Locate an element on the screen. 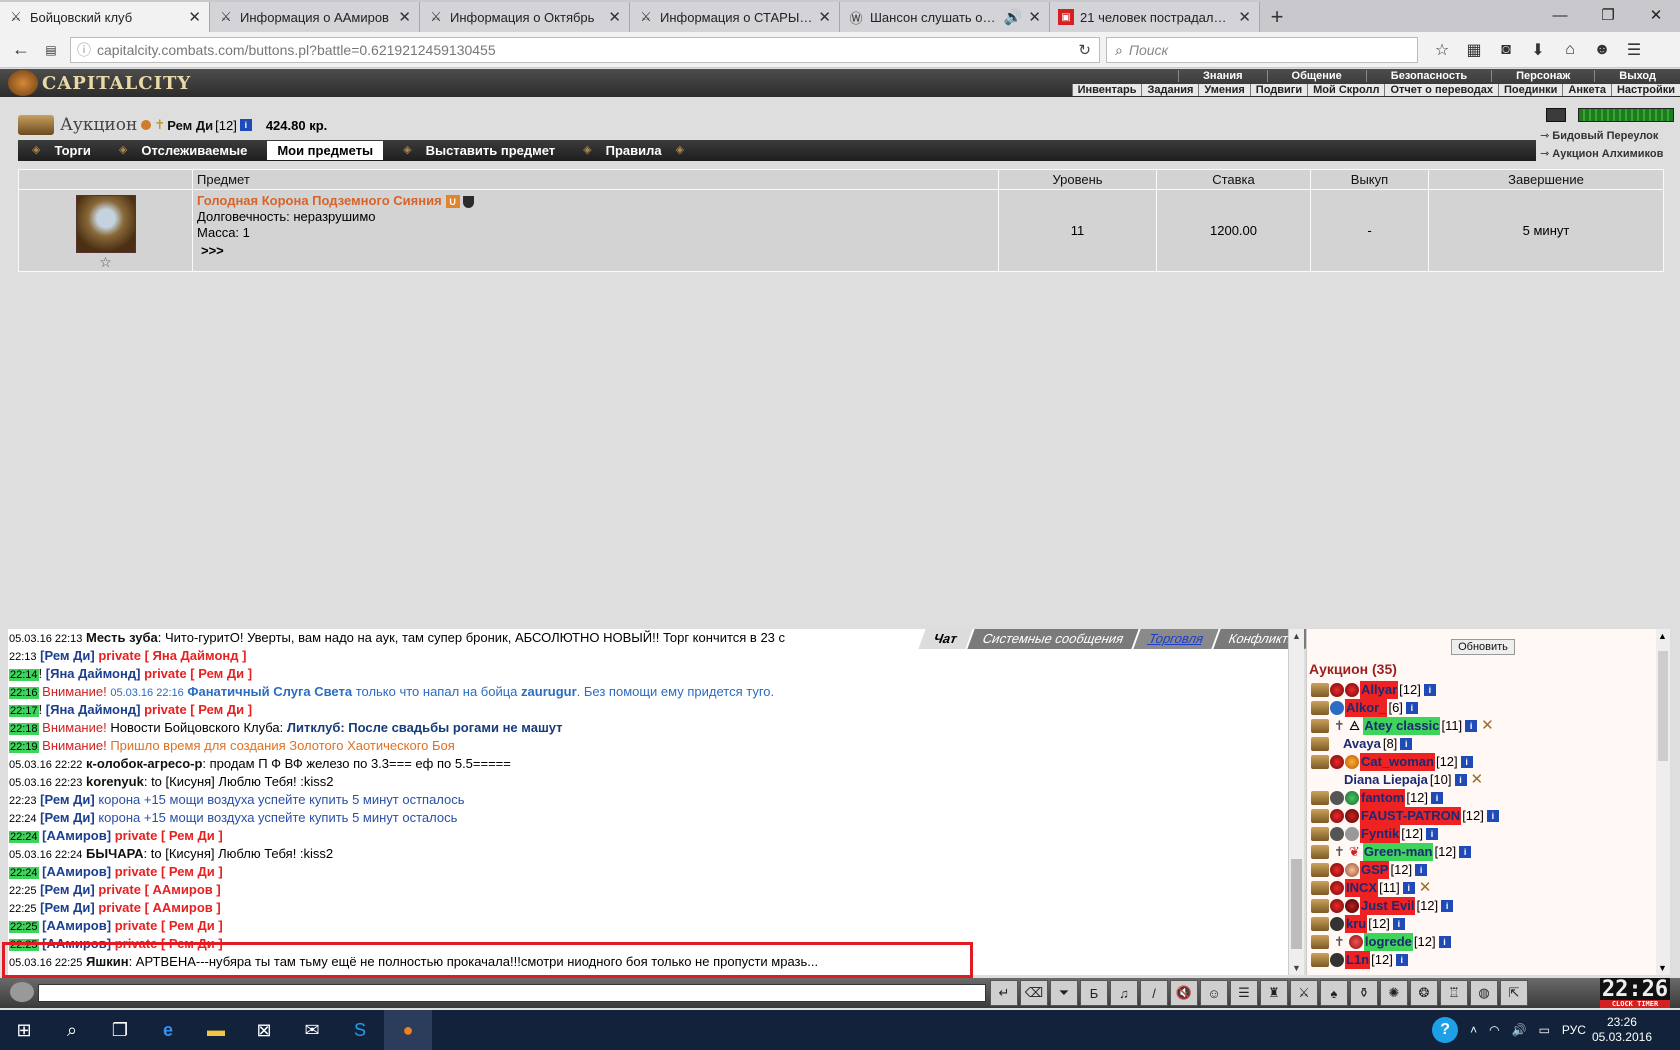 Image resolution: width=1680 pixels, height=1050 pixels. news-link: Литклуб: После свадьбы рогами не машут is located at coordinates (425, 727).